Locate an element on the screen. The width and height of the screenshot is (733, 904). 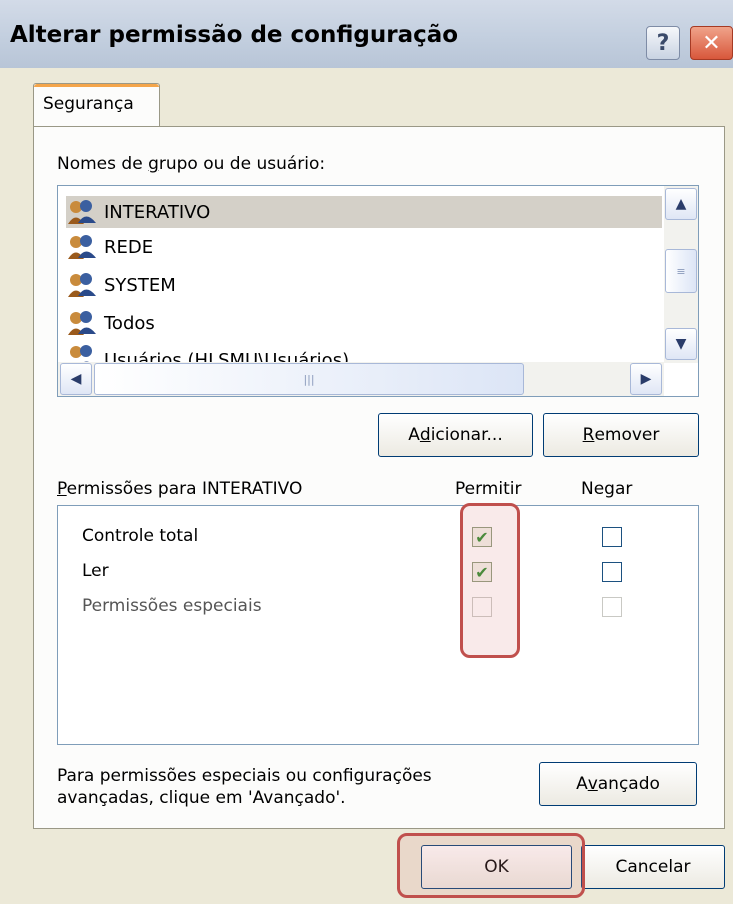
grip-icon: ≡ is located at coordinates (681, 271).